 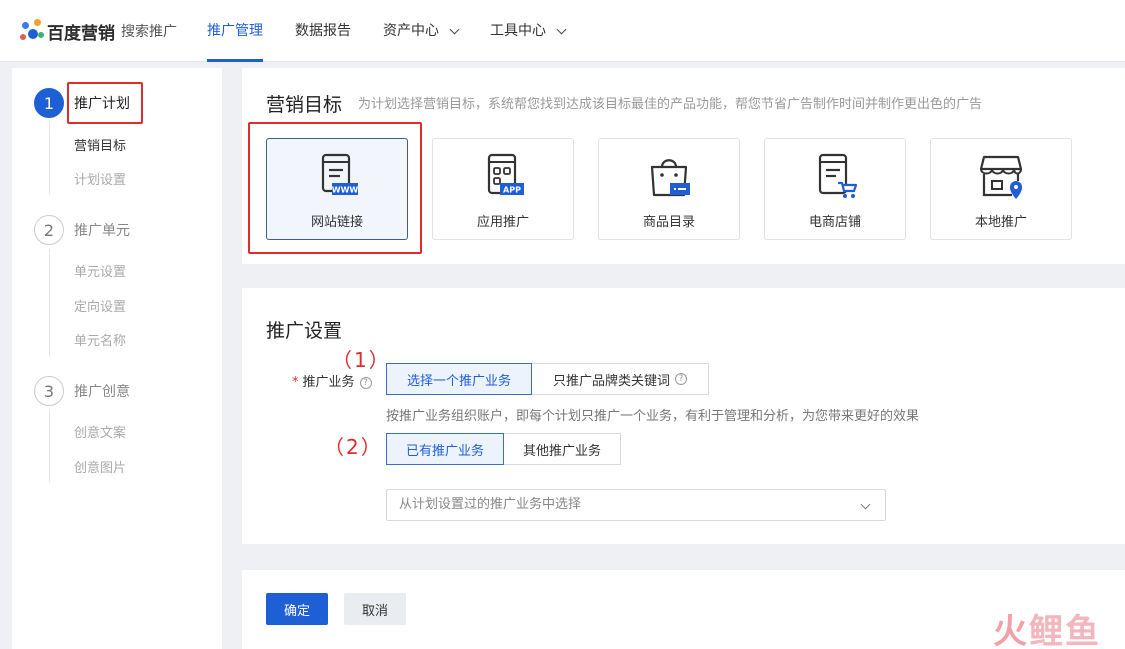 What do you see at coordinates (375, 609) in the screenshot?
I see `cancel-button: 取消` at bounding box center [375, 609].